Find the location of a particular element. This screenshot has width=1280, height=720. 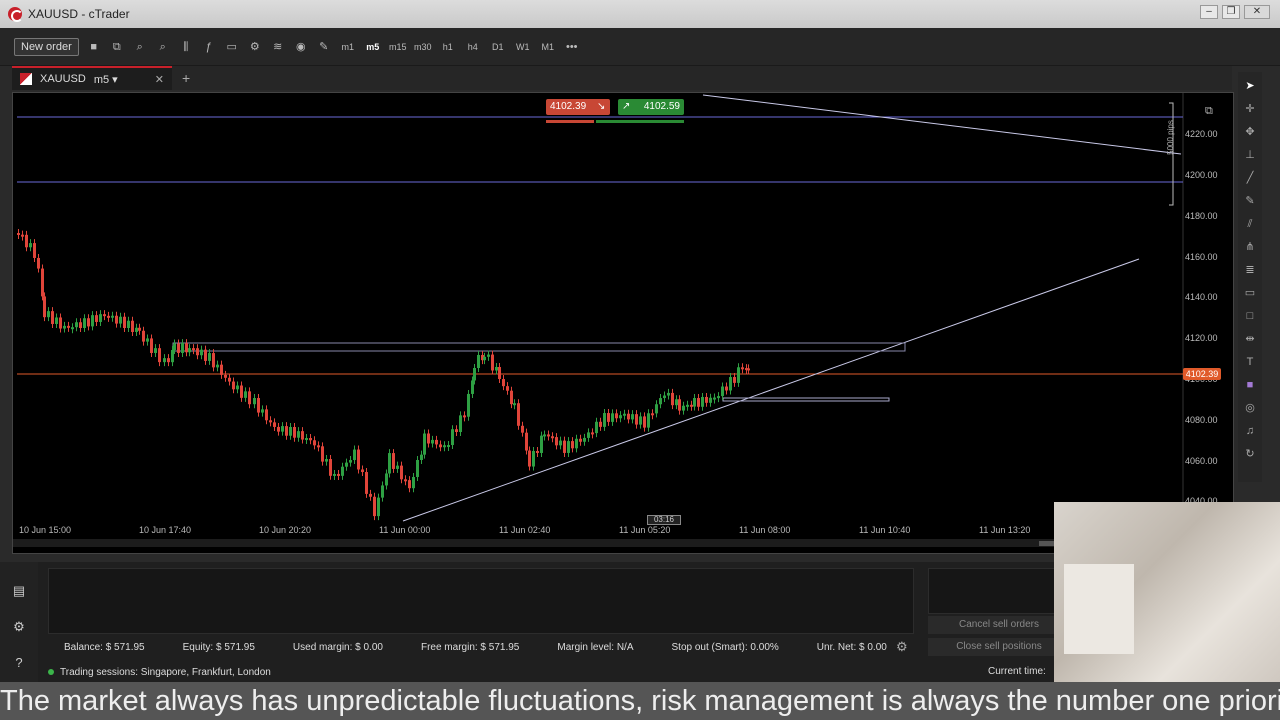

y-tick: 4200.00 is located at coordinates (1201, 175).